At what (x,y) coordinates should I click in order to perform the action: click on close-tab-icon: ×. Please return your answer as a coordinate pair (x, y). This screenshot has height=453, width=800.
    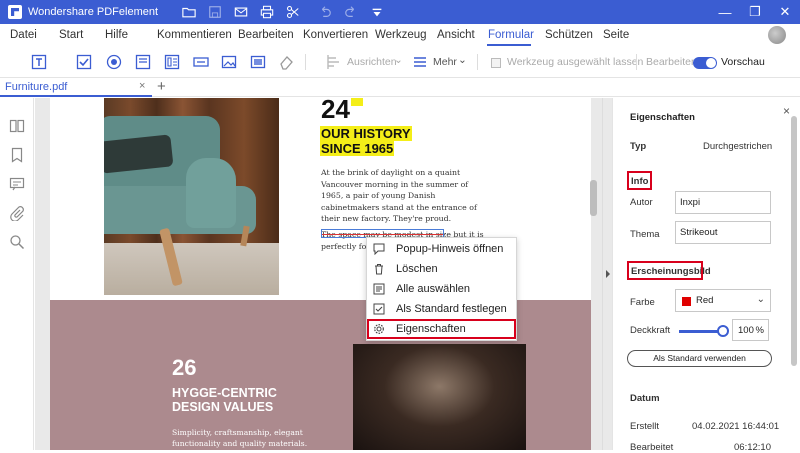
    Looking at the image, I should click on (142, 86).